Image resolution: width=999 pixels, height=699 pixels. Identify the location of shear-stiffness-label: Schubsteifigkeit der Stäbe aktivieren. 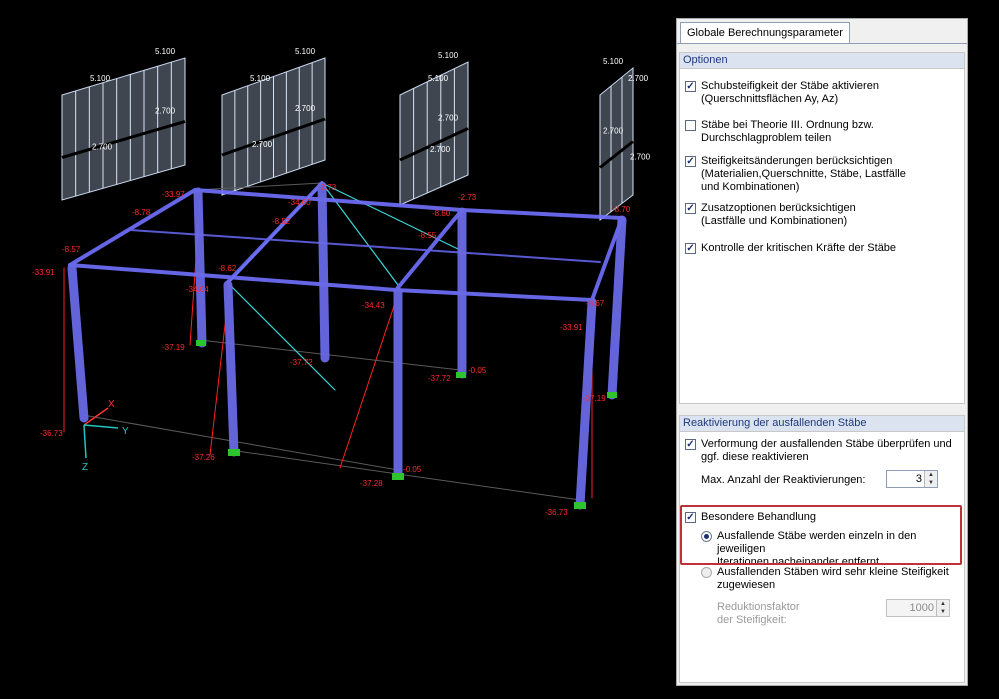
(790, 86).